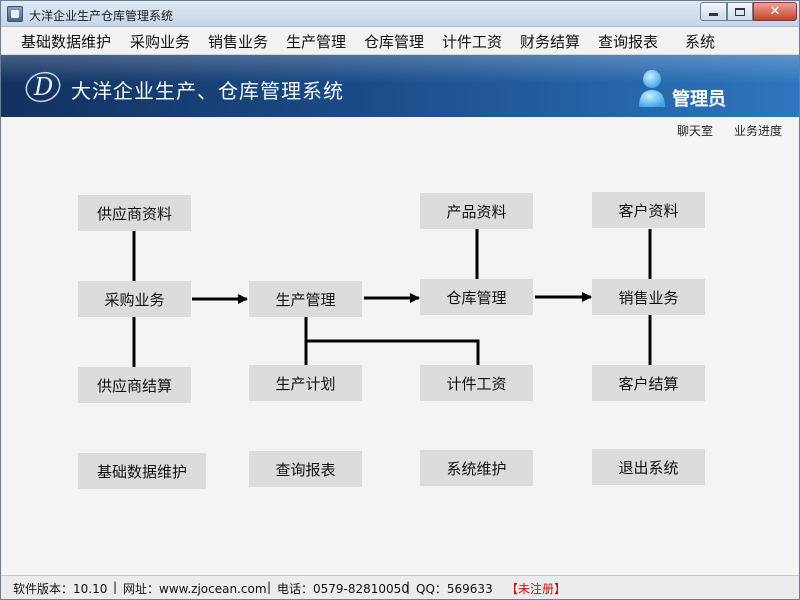 The width and height of the screenshot is (800, 600). I want to click on user-icon, so click(652, 88).